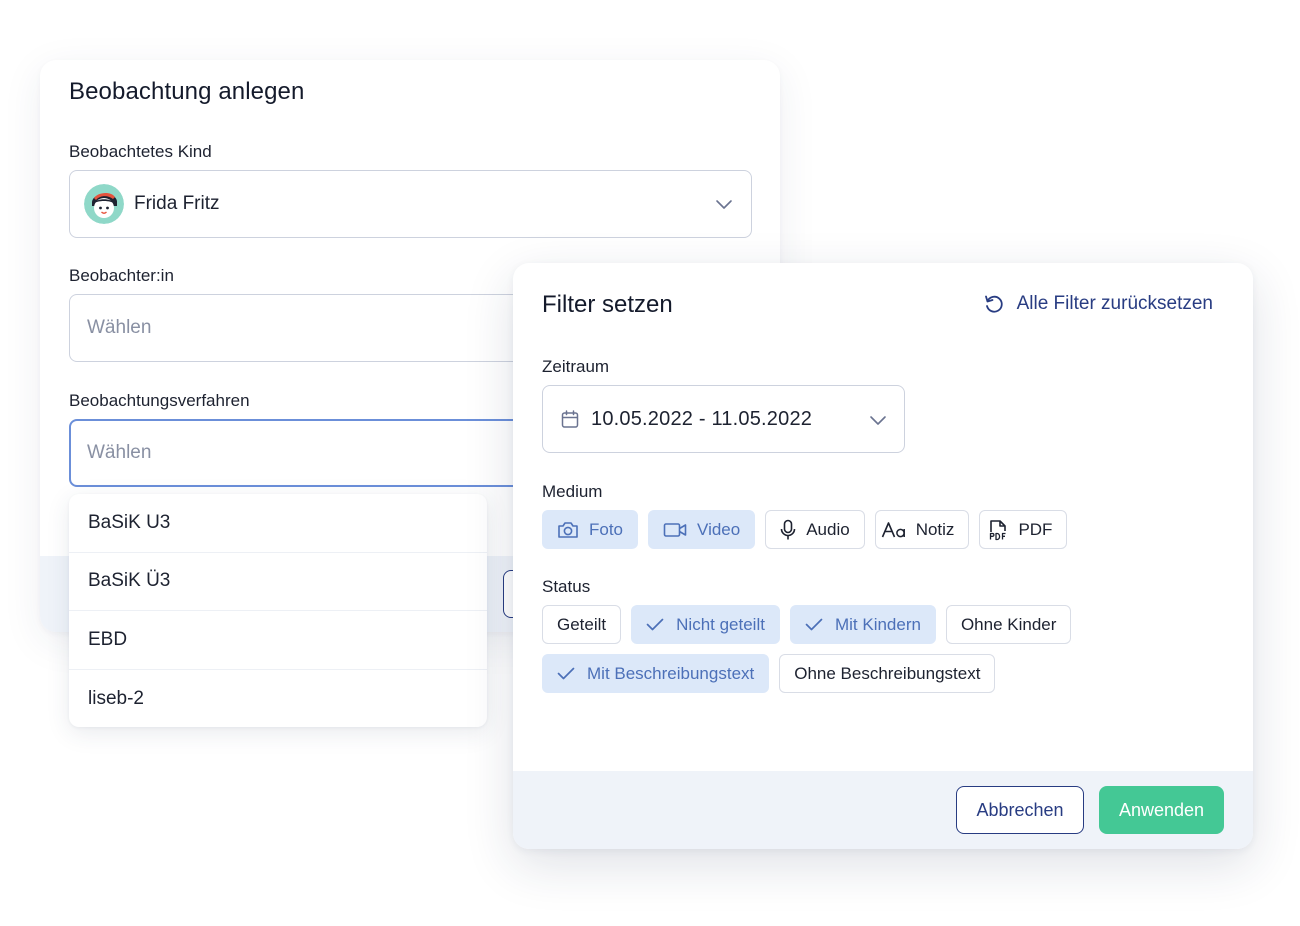  I want to click on method-select-placeholder: Wählen, so click(119, 452).